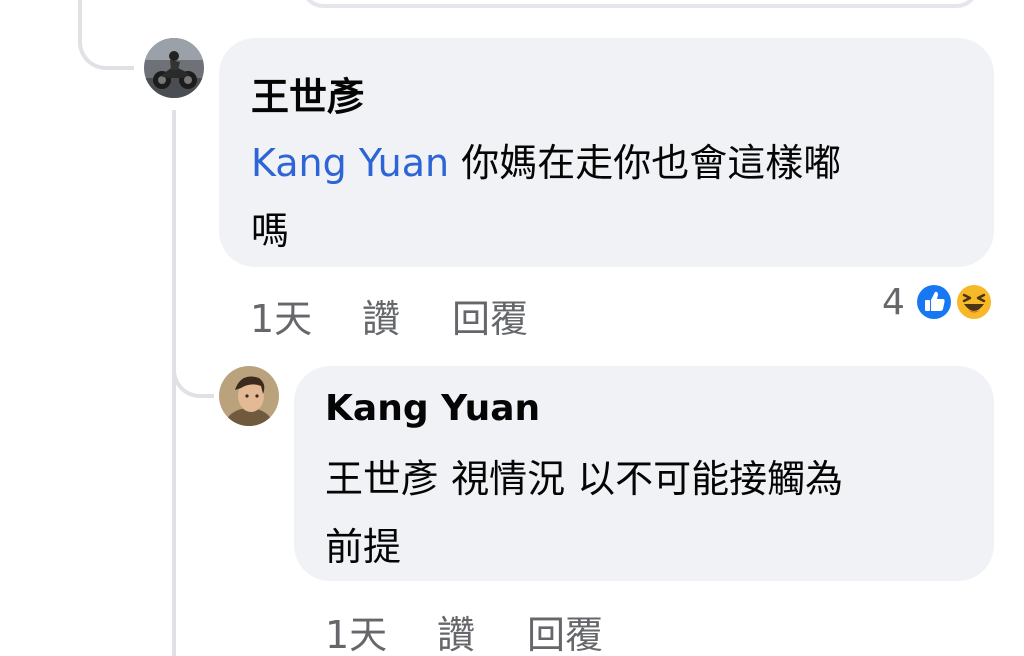  What do you see at coordinates (363, 547) in the screenshot?
I see `comment-text-line: 前提` at bounding box center [363, 547].